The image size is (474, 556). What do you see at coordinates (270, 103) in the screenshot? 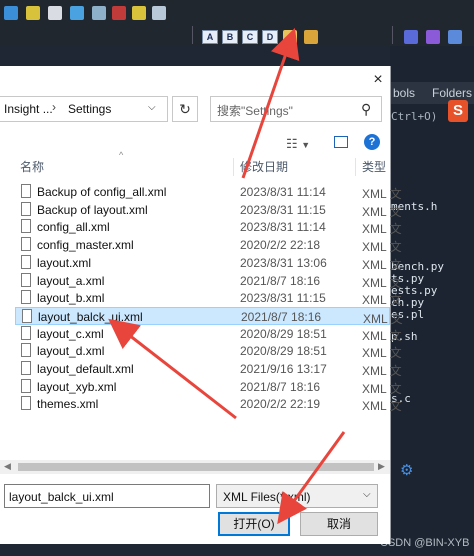
I see `annotation-arrow-toolbar` at bounding box center [270, 103].